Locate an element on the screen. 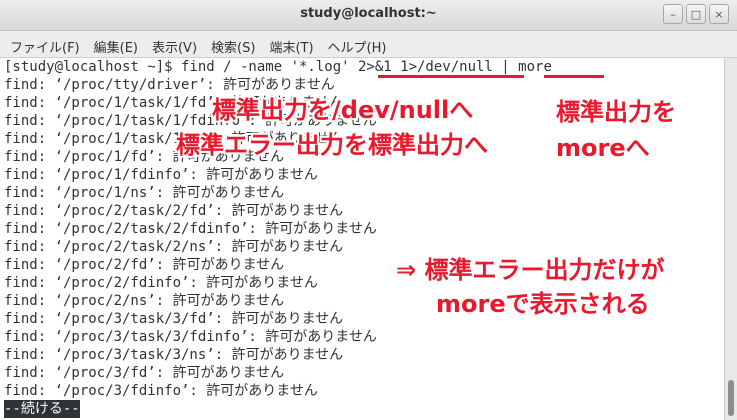  output-line: find: ‘/proc/3/task/3/fd’: 許可がありません is located at coordinates (174, 319).